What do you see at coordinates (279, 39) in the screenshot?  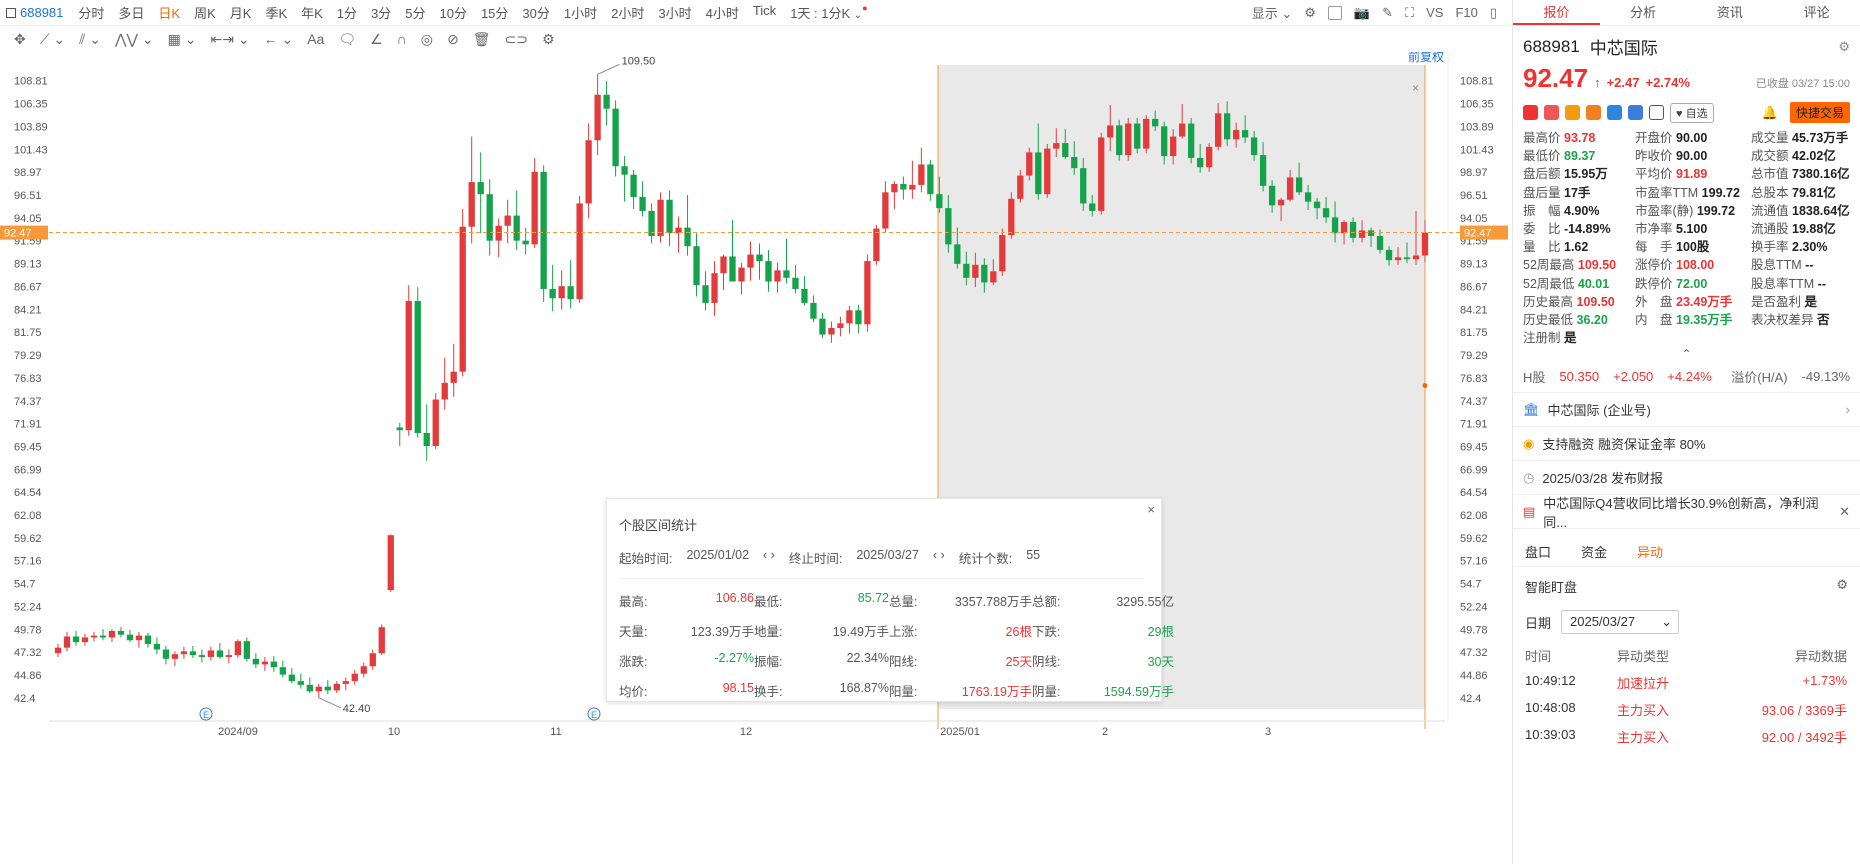 I see `arrow-tool-icon: ← ⌄` at bounding box center [279, 39].